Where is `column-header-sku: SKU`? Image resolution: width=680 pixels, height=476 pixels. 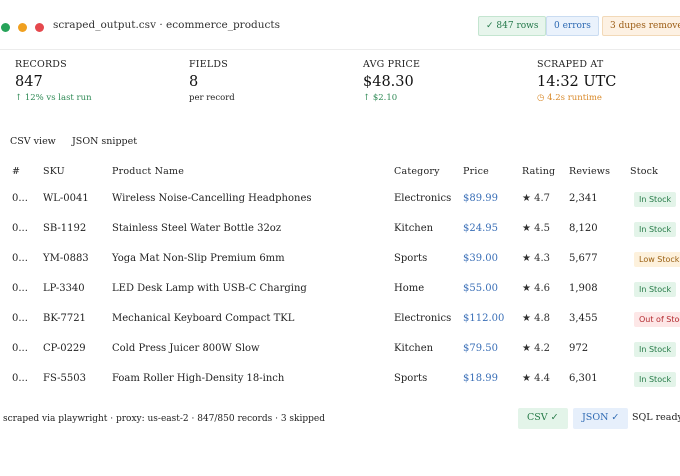
column-header-sku: SKU is located at coordinates (54, 171).